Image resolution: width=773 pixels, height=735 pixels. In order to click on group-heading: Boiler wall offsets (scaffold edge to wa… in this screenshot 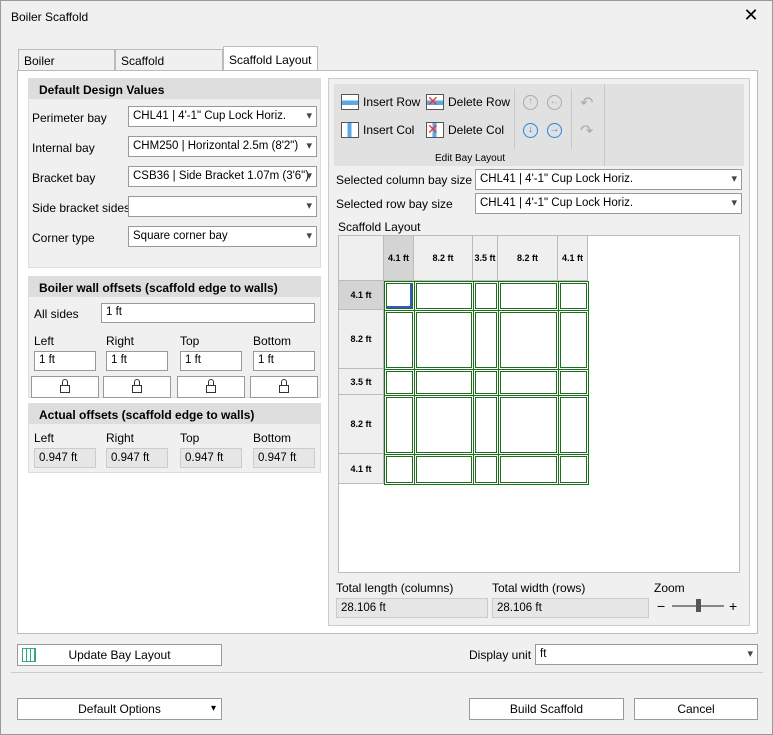, I will do `click(174, 287)`.